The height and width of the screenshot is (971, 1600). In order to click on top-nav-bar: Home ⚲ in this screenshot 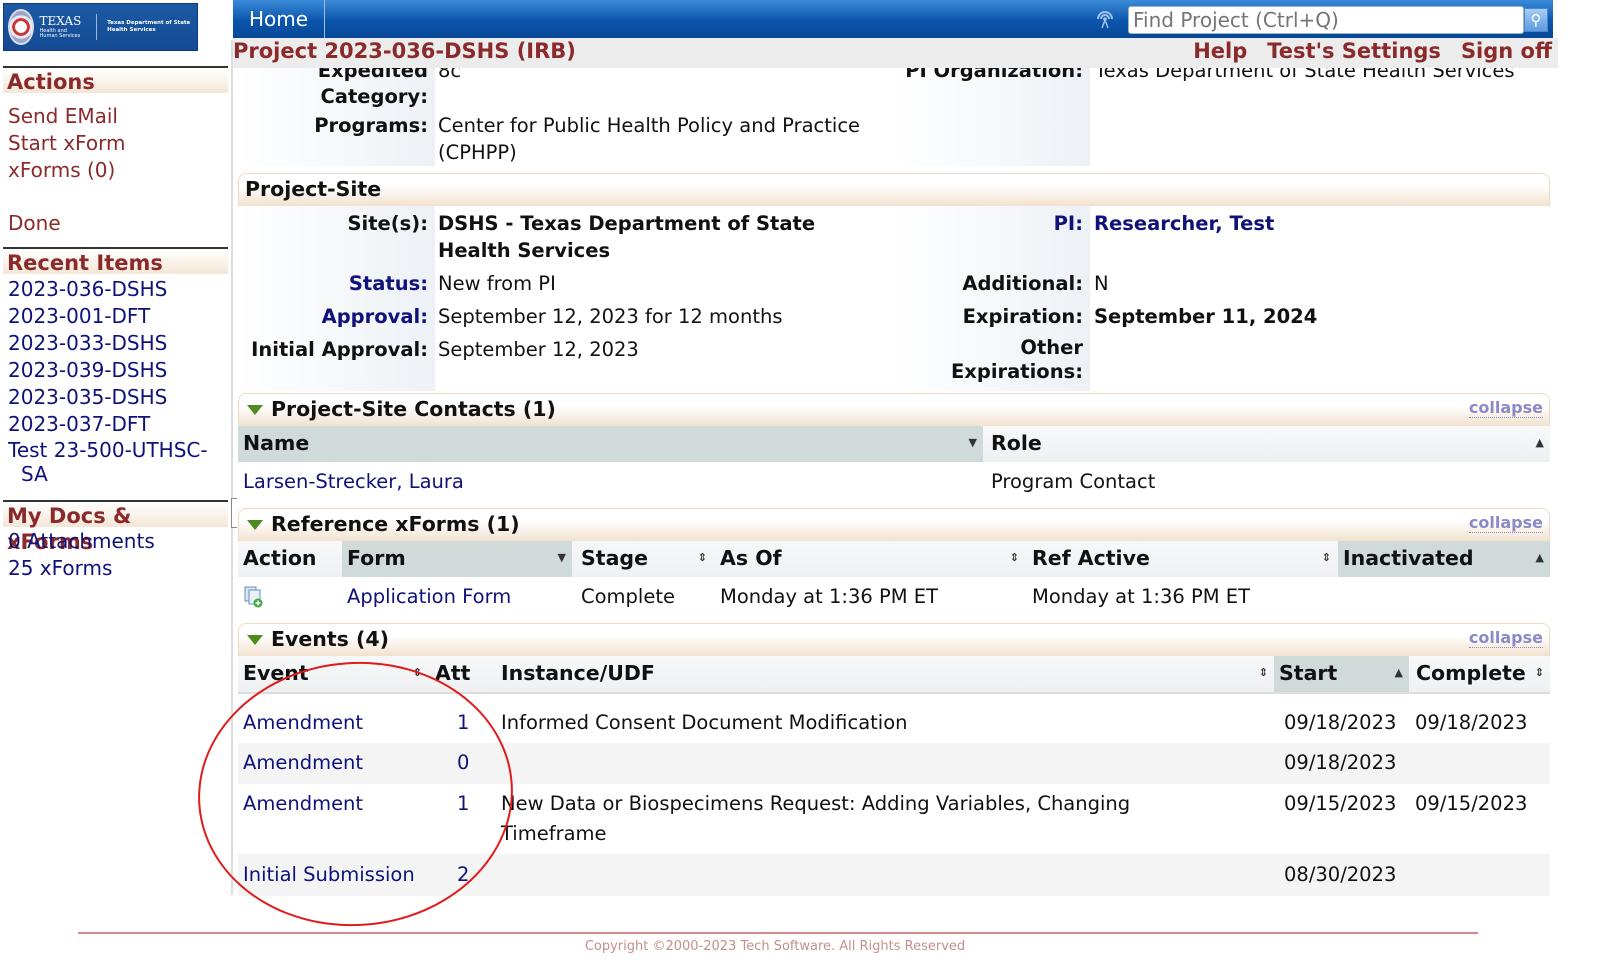, I will do `click(893, 19)`.